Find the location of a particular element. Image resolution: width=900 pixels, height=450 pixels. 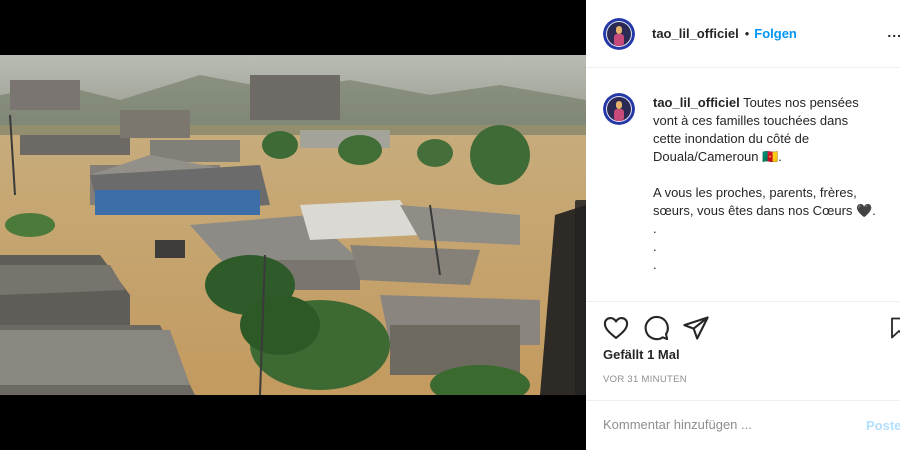

caption-line-2: vont à ces familles touchées dans is located at coordinates (751, 120).